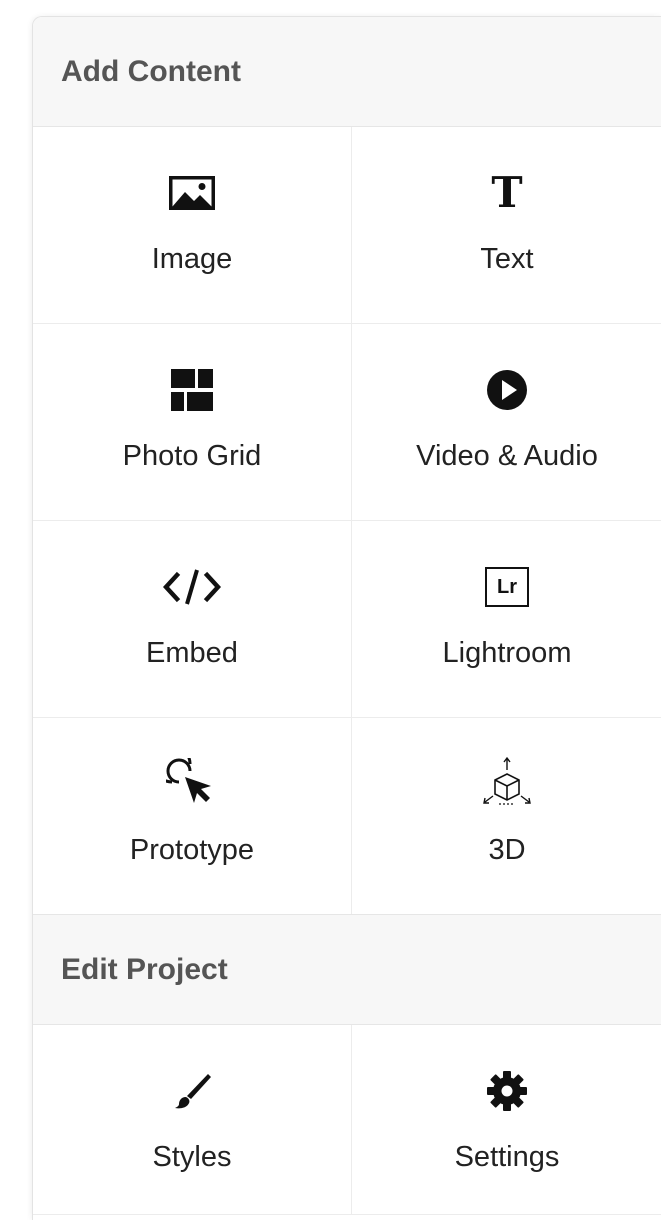 Image resolution: width=661 pixels, height=1220 pixels. Describe the element at coordinates (192, 390) in the screenshot. I see `photo-grid-icon` at that location.